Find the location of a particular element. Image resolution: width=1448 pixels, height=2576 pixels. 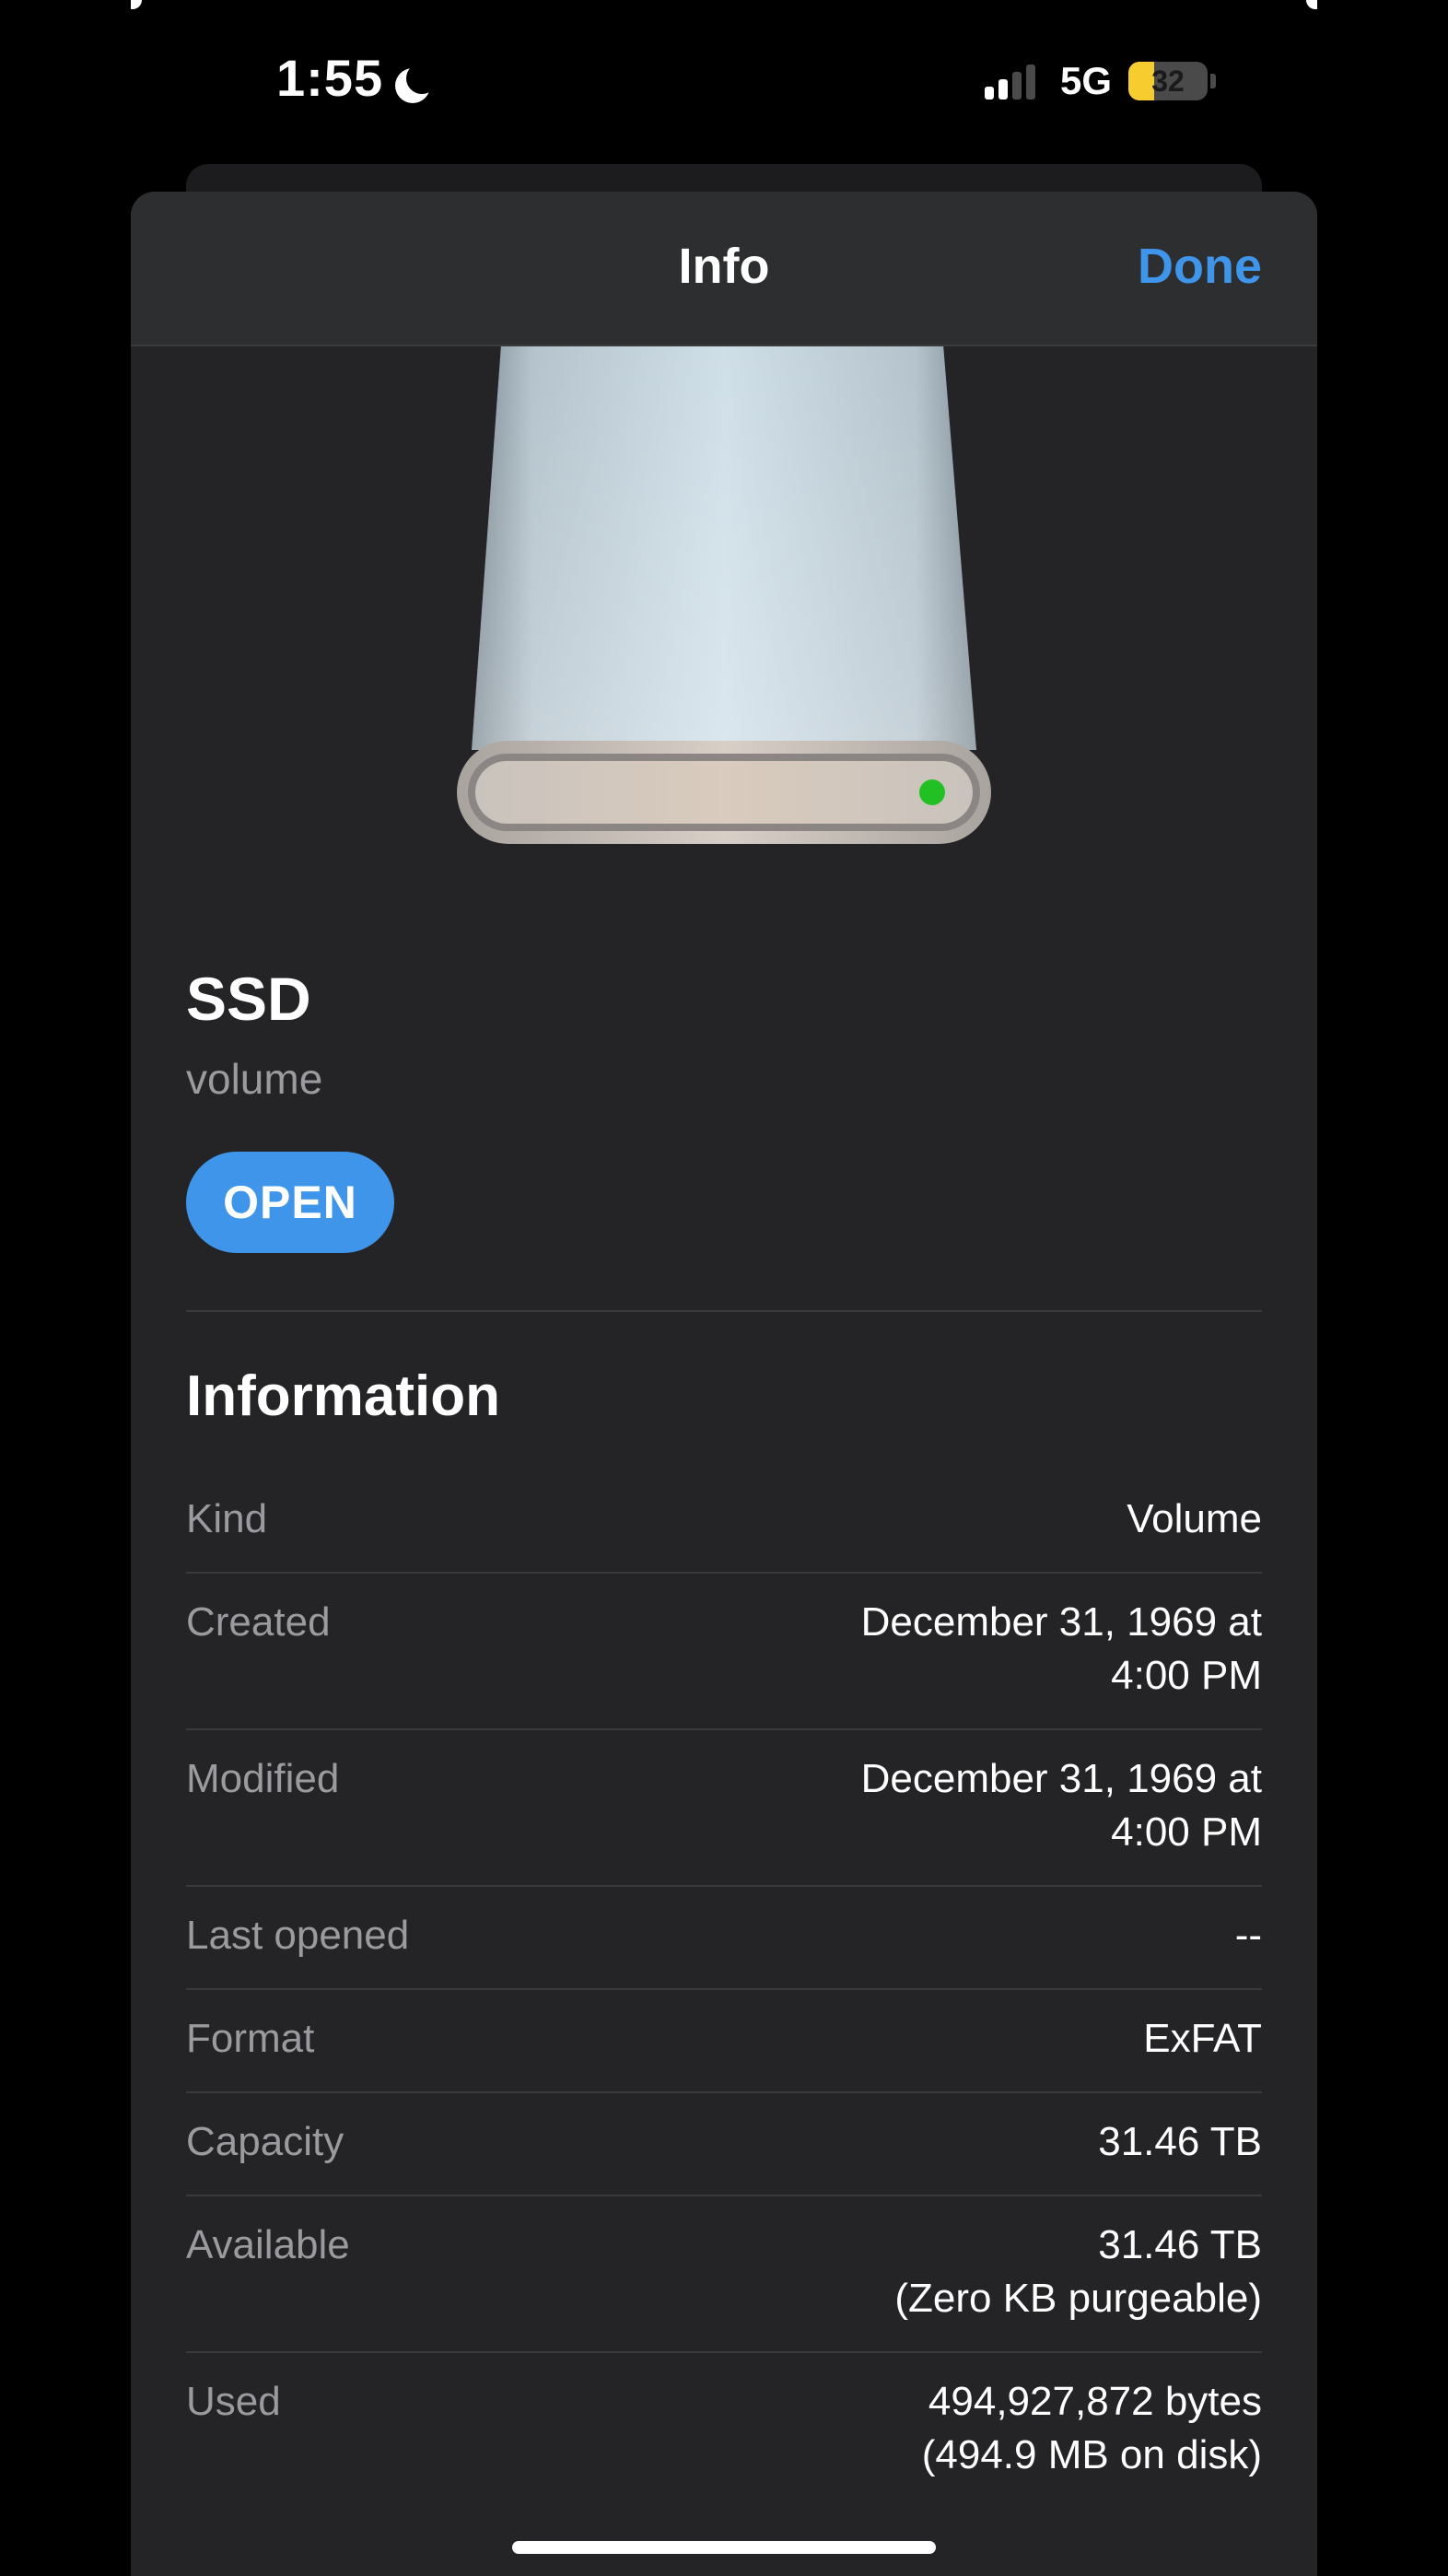

right-letterbox is located at coordinates (1382, 1288).